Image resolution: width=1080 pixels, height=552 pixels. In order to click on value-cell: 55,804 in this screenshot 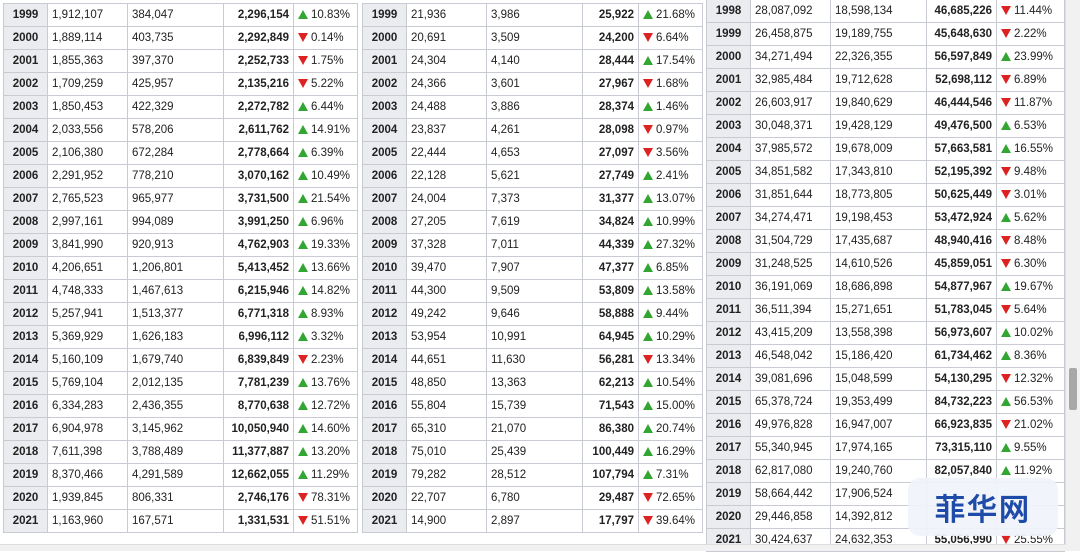, I will do `click(446, 406)`.